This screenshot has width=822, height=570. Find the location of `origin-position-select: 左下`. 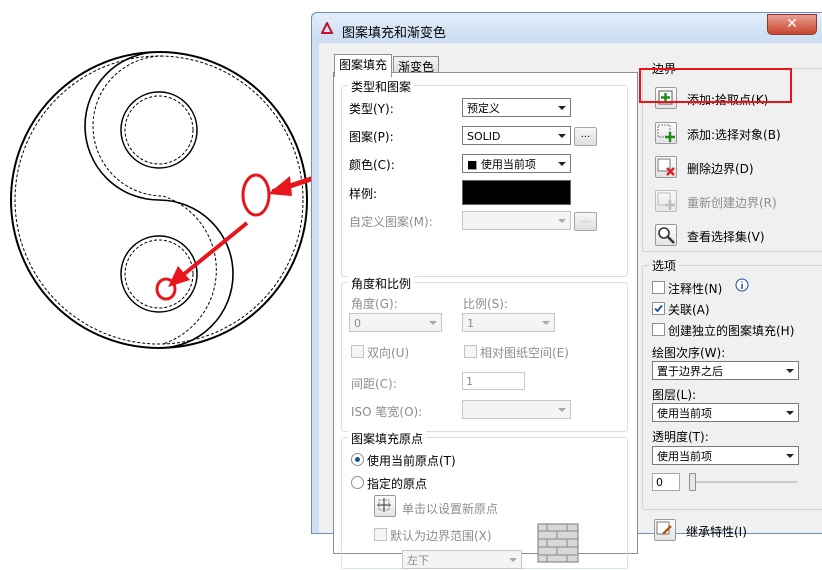

origin-position-select: 左下 is located at coordinates (462, 559).